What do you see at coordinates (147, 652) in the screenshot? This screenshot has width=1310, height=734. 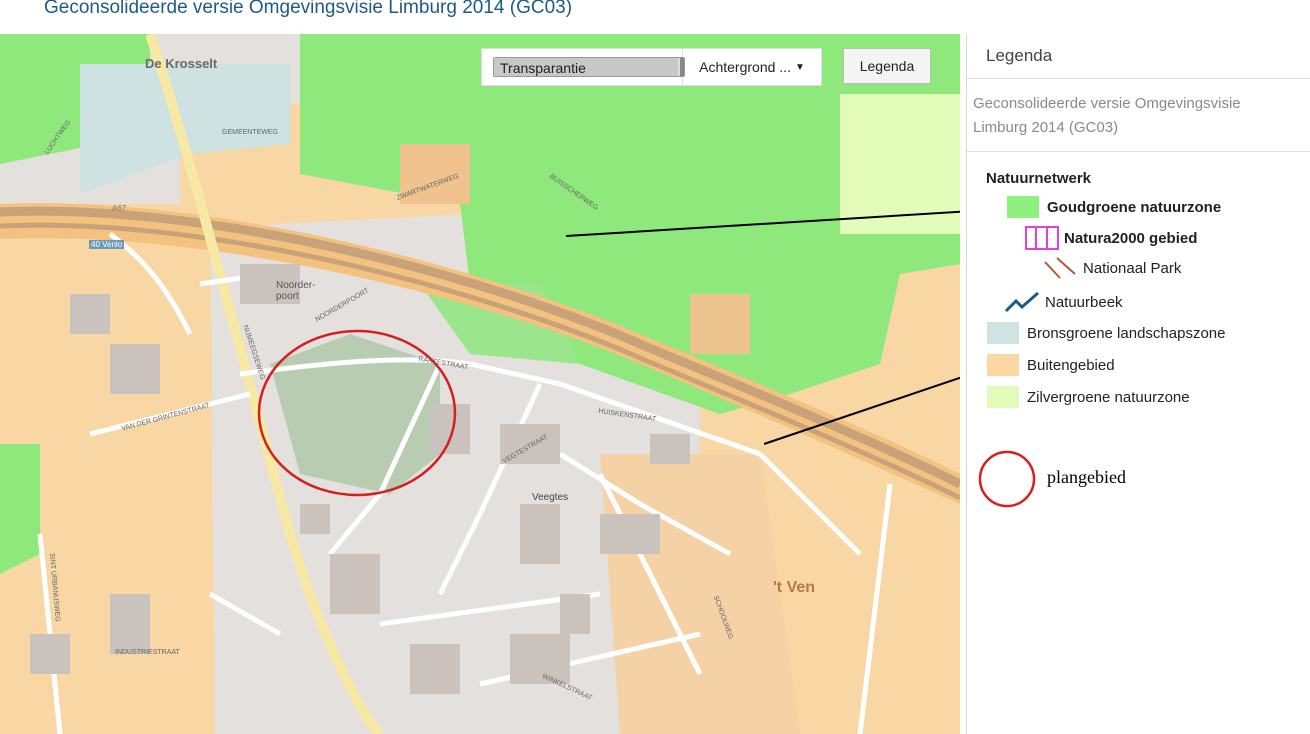 I see `map-label-street: INDUSTRIESTRAAT` at bounding box center [147, 652].